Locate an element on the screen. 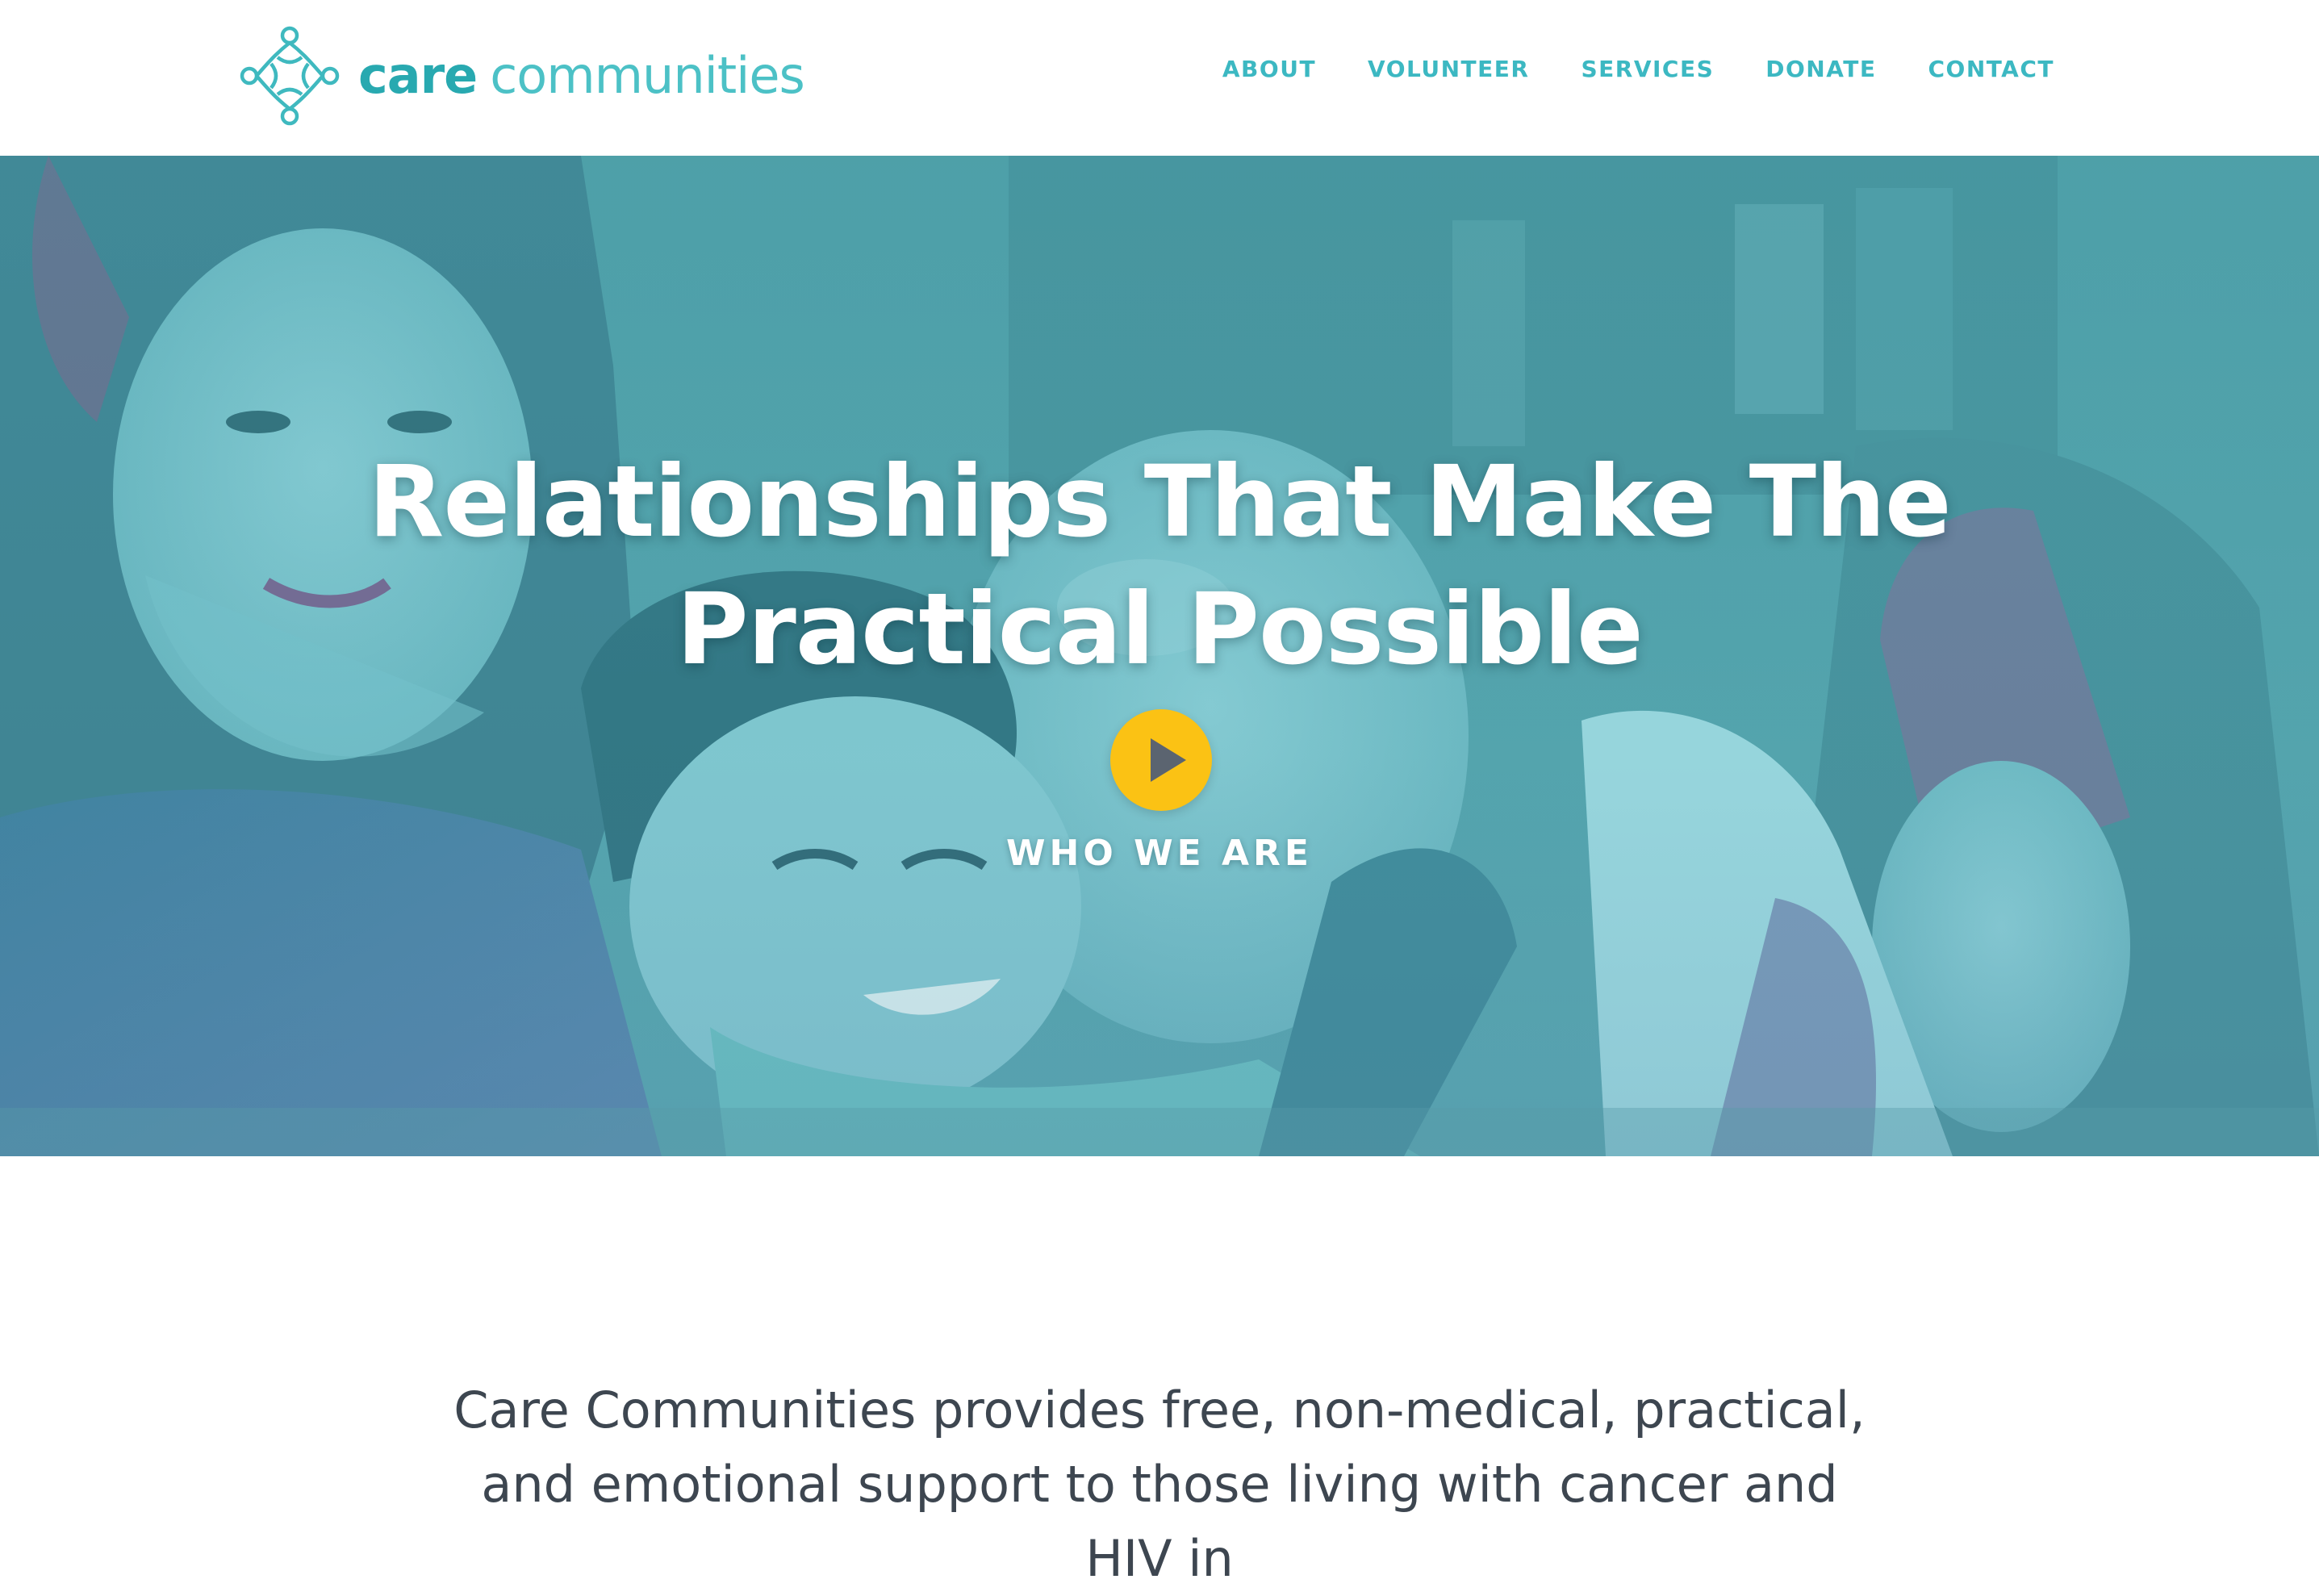 The image size is (2319, 1596). hero-headline-line-2: Practical Possible is located at coordinates (1159, 629).